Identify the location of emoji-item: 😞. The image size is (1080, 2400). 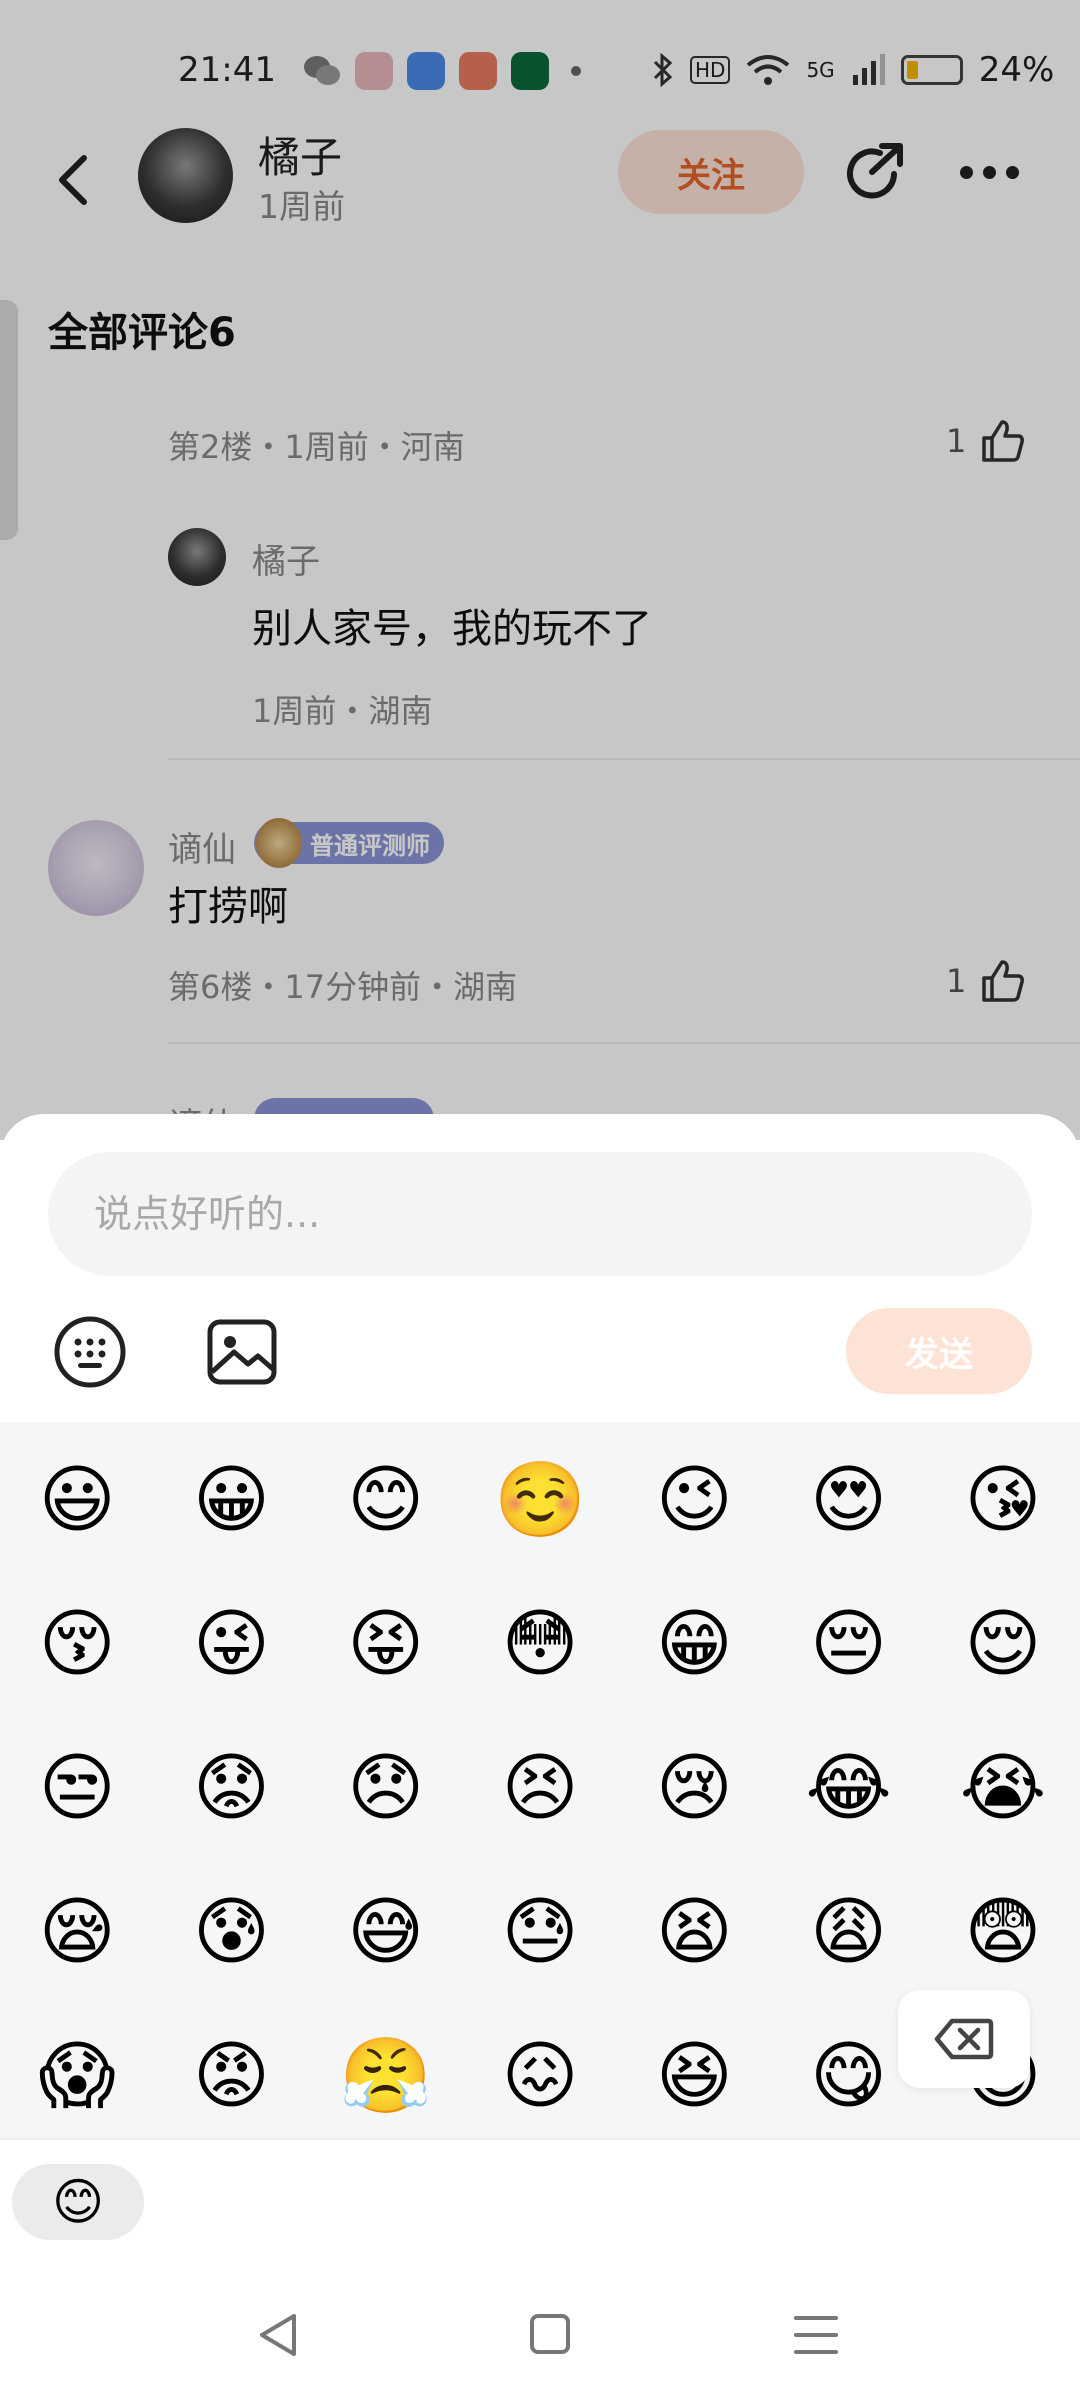
(386, 1788).